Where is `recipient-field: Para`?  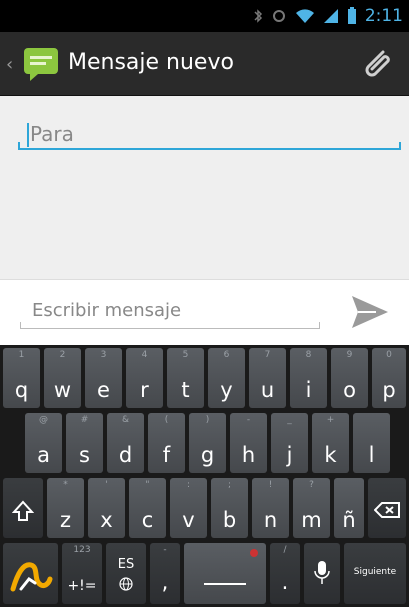 recipient-field: Para is located at coordinates (209, 135).